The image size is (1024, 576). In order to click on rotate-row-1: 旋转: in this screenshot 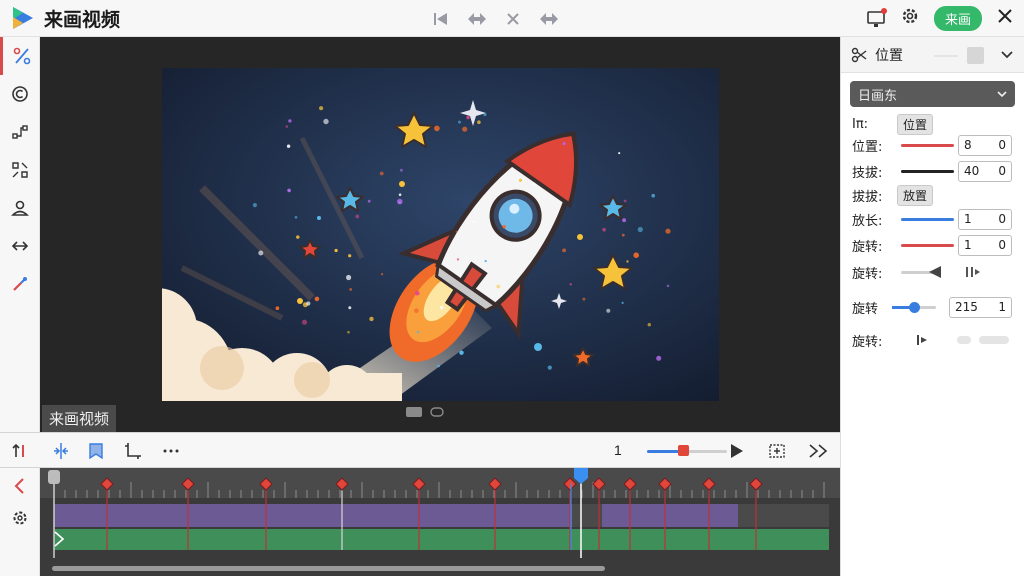, I will do `click(932, 272)`.